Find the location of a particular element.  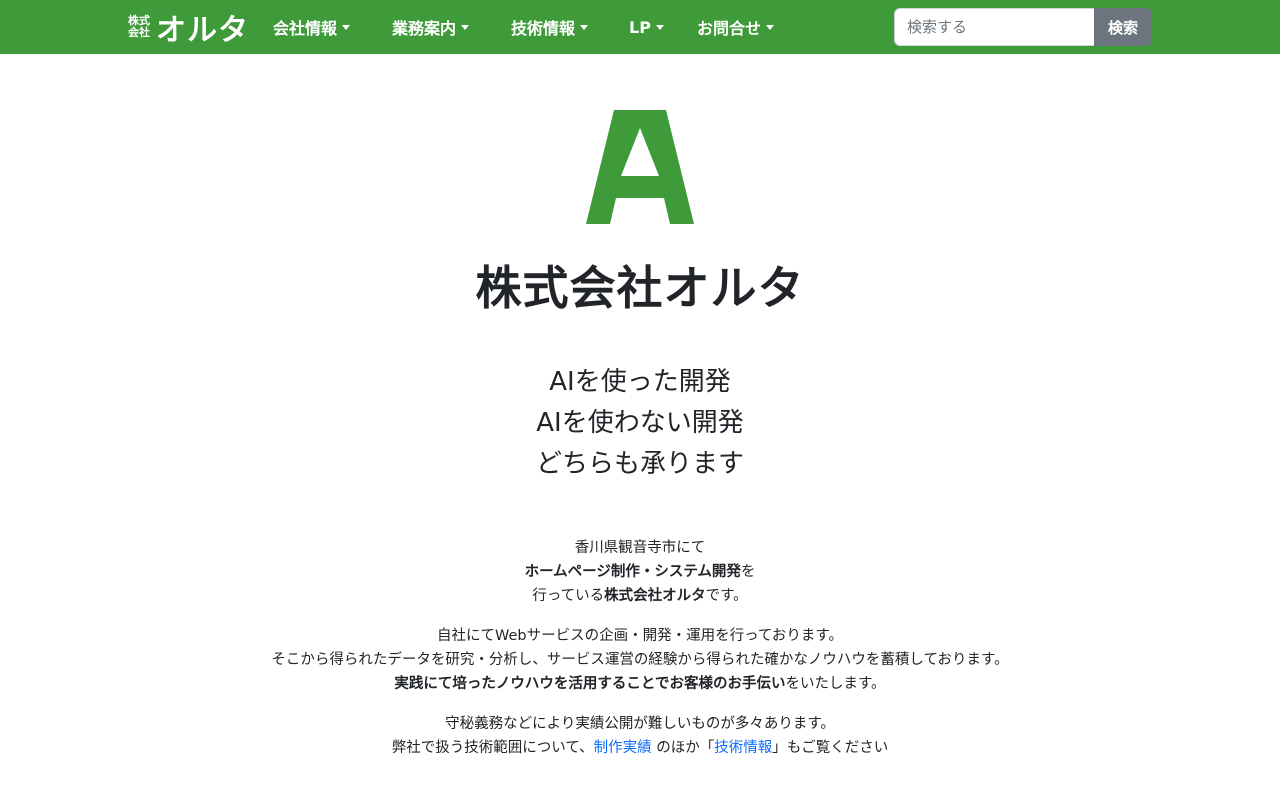

intro-text: をいたします。 is located at coordinates (835, 684).